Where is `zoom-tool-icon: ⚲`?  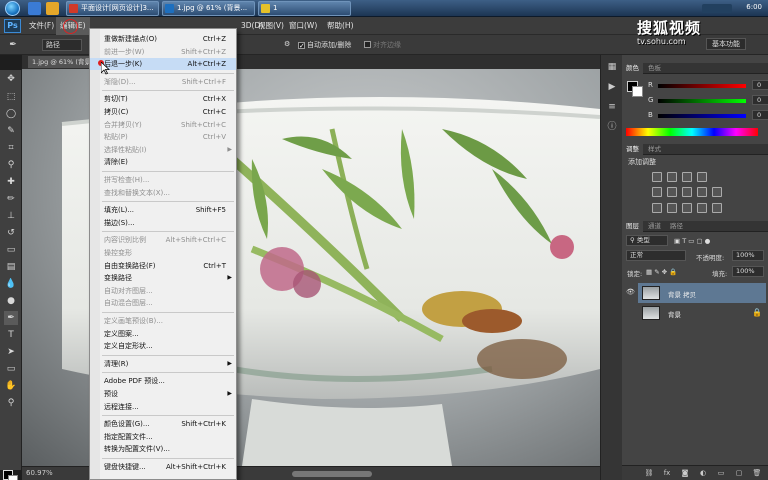 zoom-tool-icon: ⚲ is located at coordinates (11, 403).